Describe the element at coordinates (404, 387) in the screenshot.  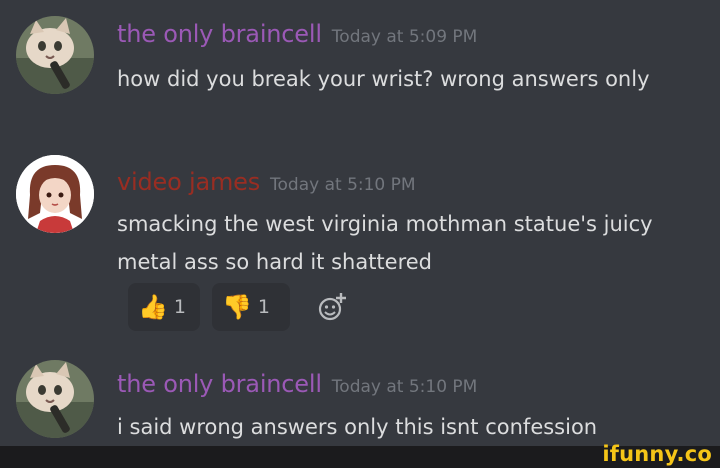
I see `timestamp: Today at 5:10 PM` at that location.